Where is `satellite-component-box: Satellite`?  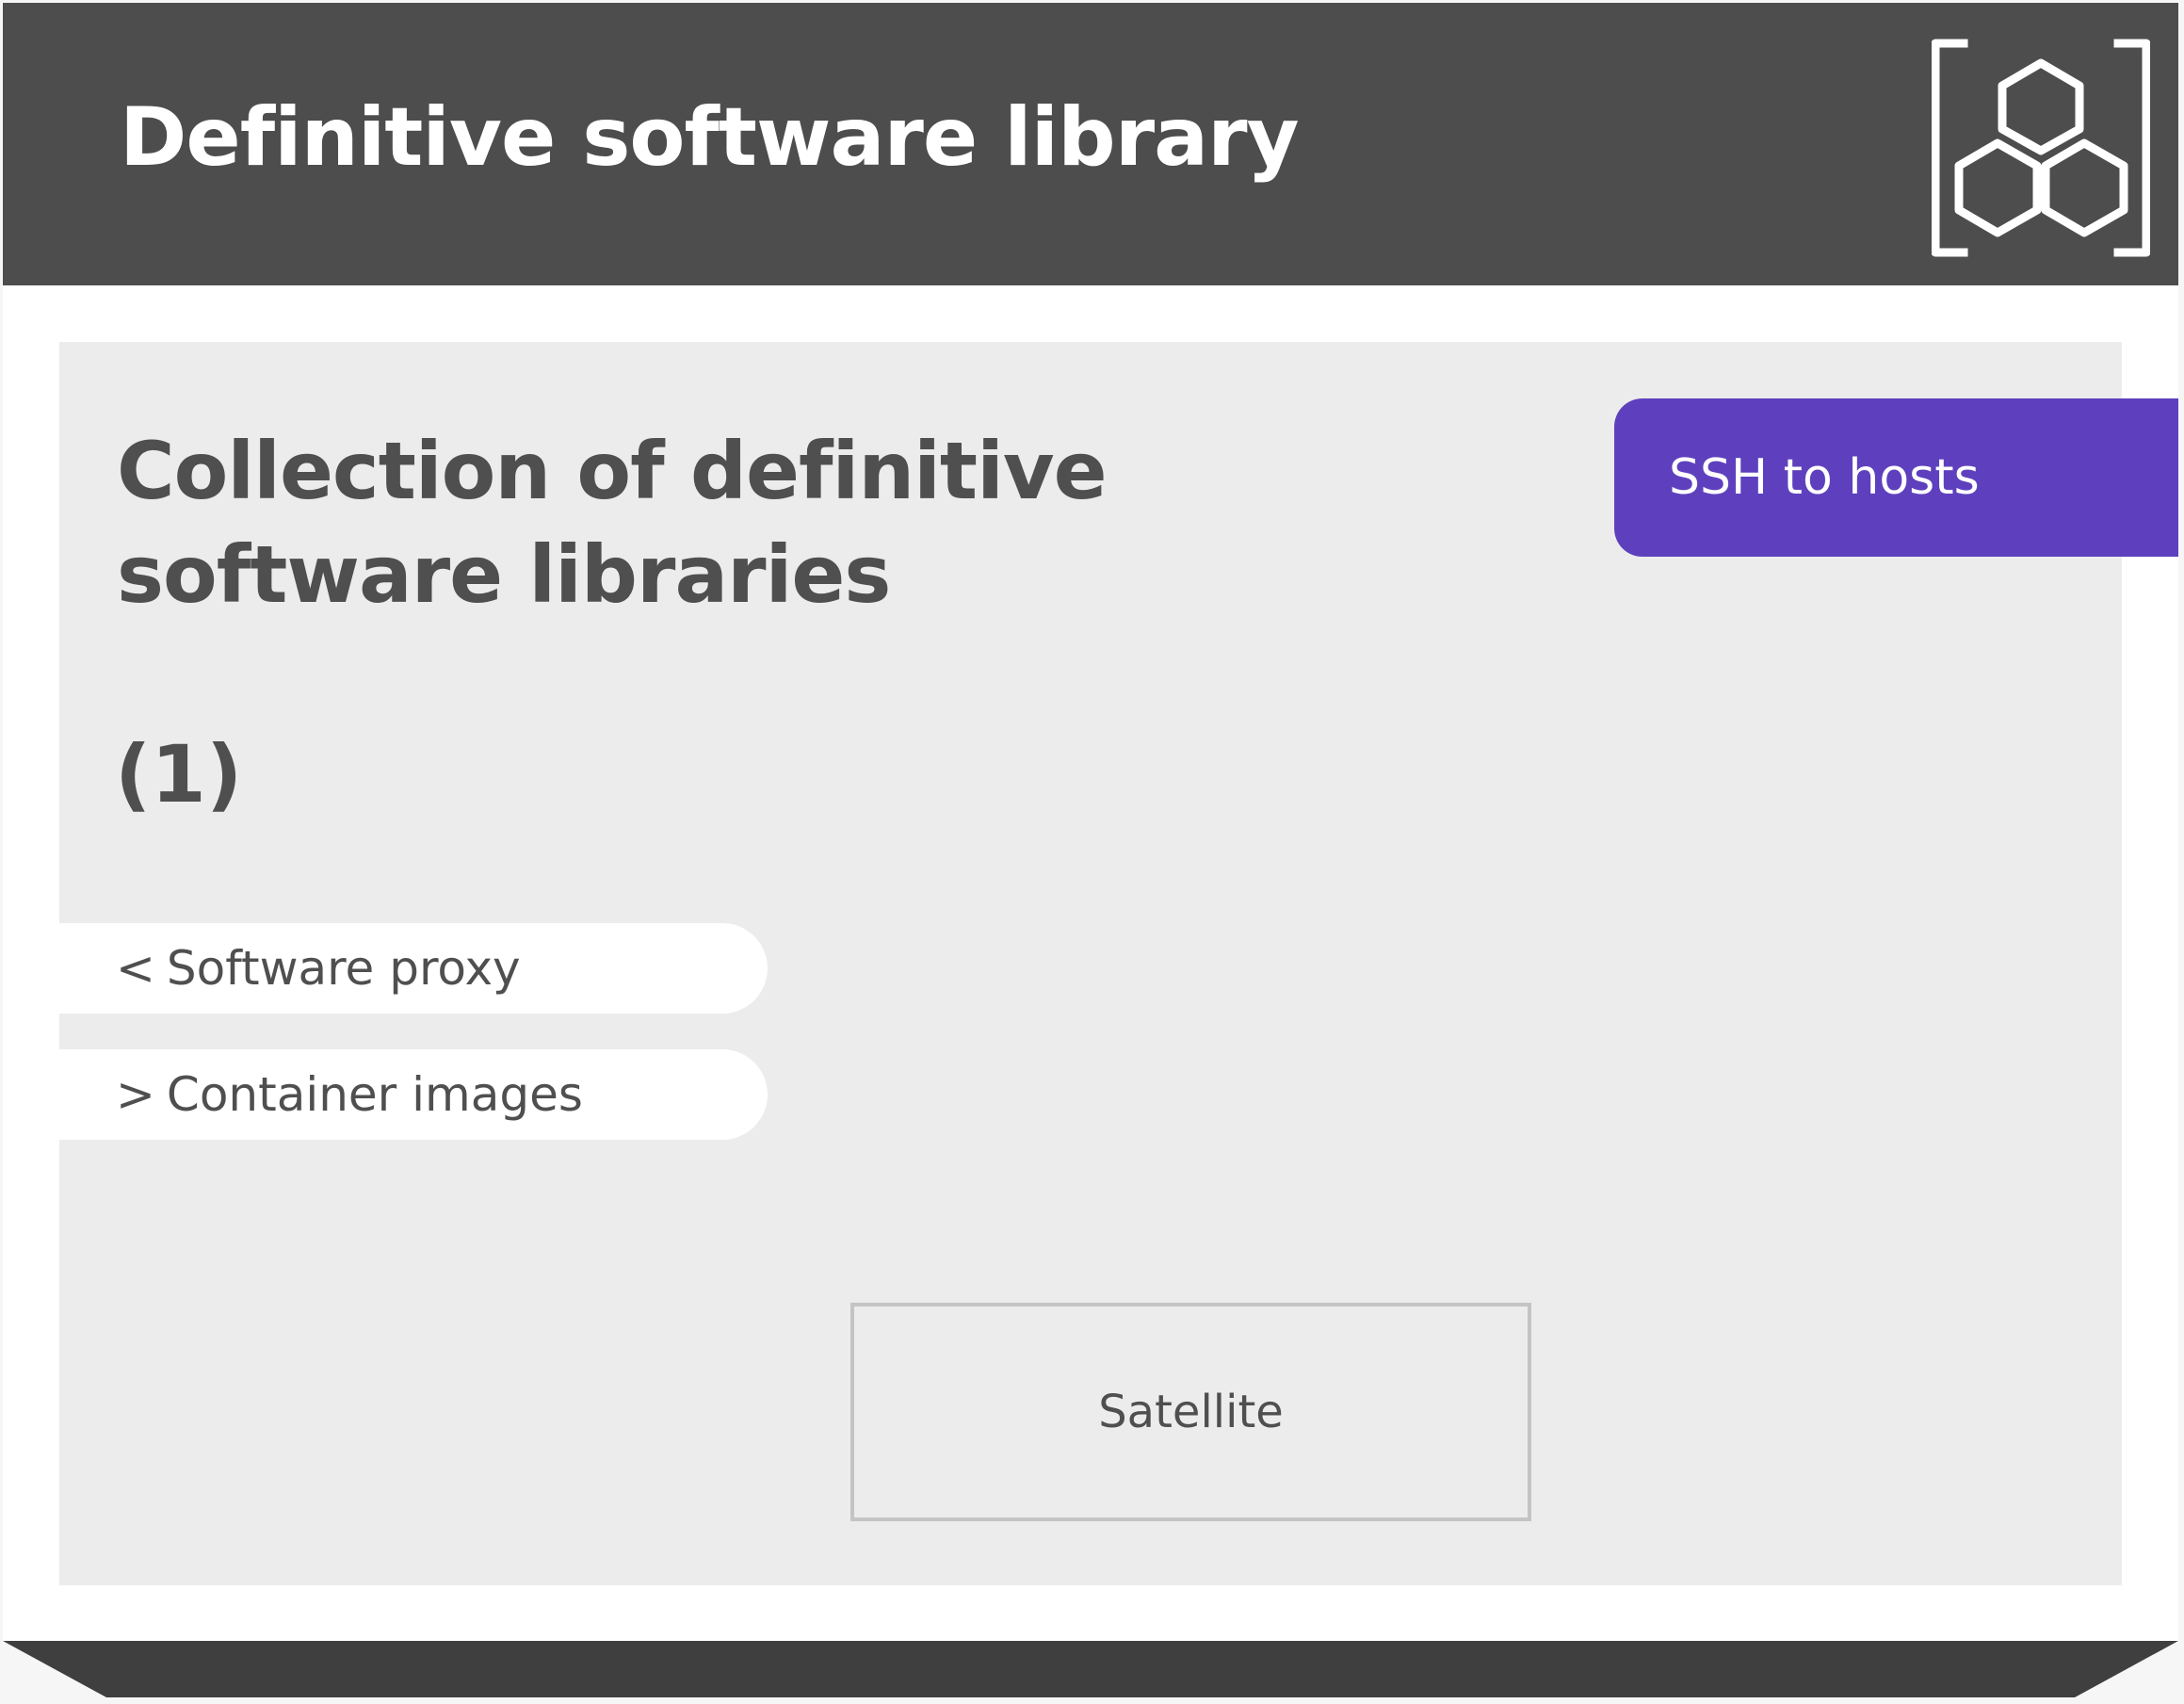
satellite-component-box: Satellite is located at coordinates (1190, 1412).